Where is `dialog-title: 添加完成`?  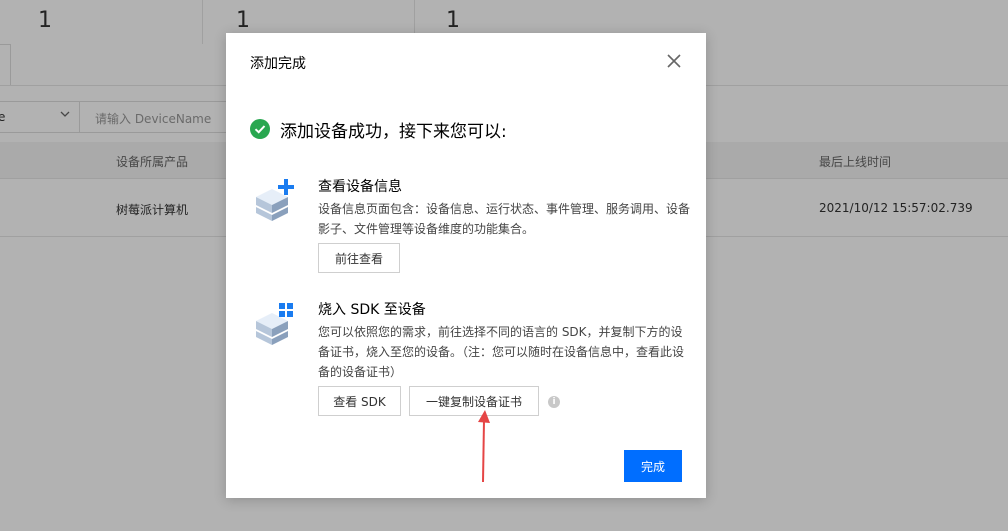 dialog-title: 添加完成 is located at coordinates (278, 64).